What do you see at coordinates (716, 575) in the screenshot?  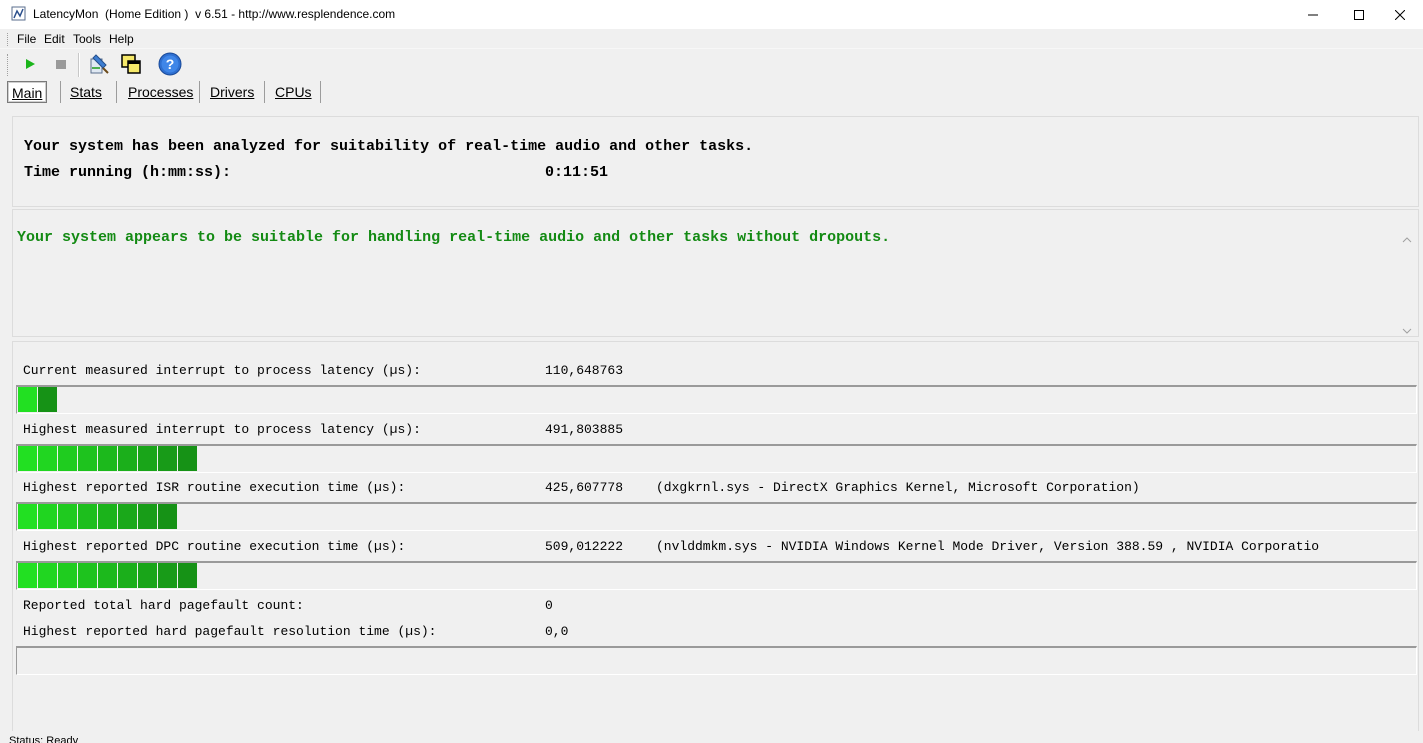 I see `dpc-bar` at bounding box center [716, 575].